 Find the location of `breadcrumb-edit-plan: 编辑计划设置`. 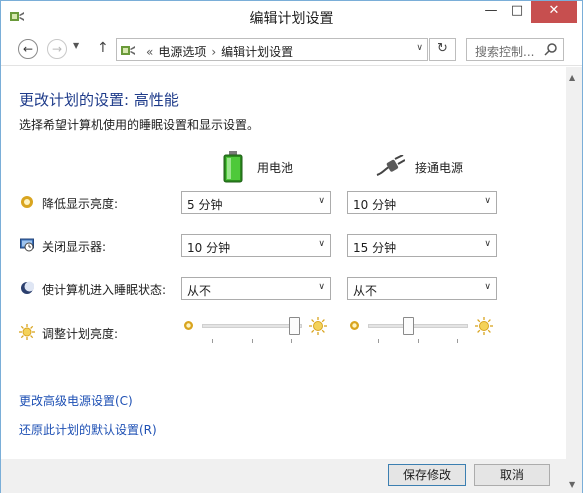

breadcrumb-edit-plan: 编辑计划设置 is located at coordinates (257, 52).